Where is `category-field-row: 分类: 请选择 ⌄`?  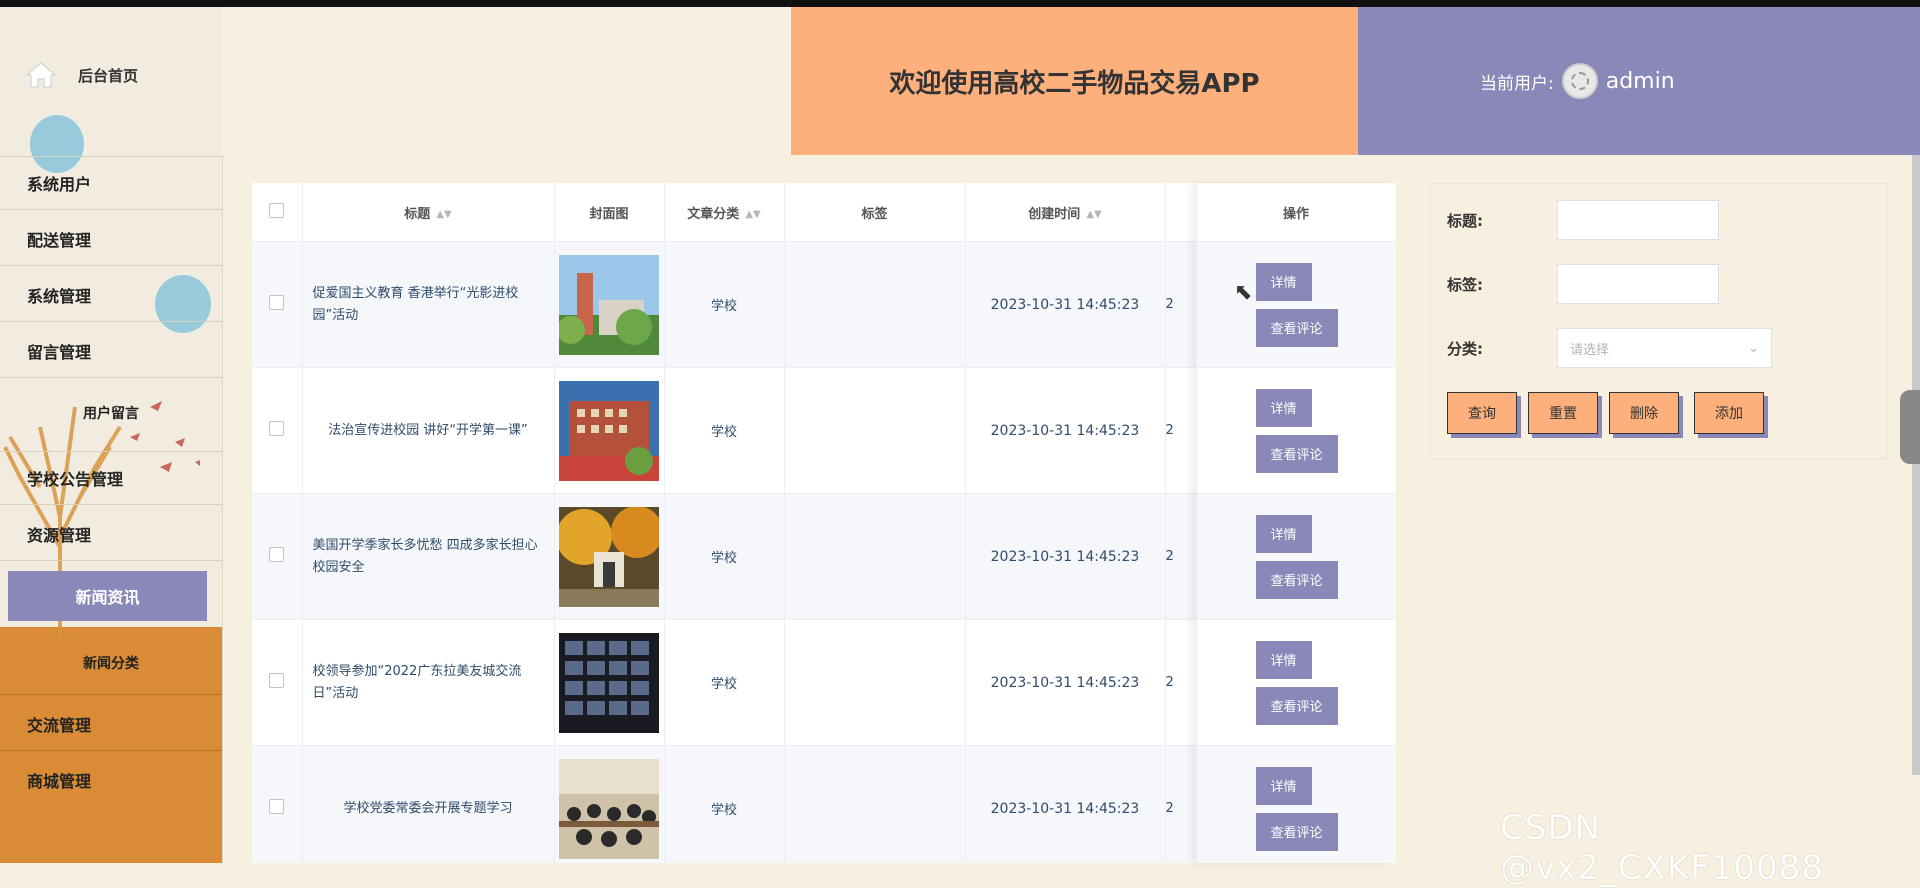
category-field-row: 分类: 请选择 ⌄ is located at coordinates (1609, 348).